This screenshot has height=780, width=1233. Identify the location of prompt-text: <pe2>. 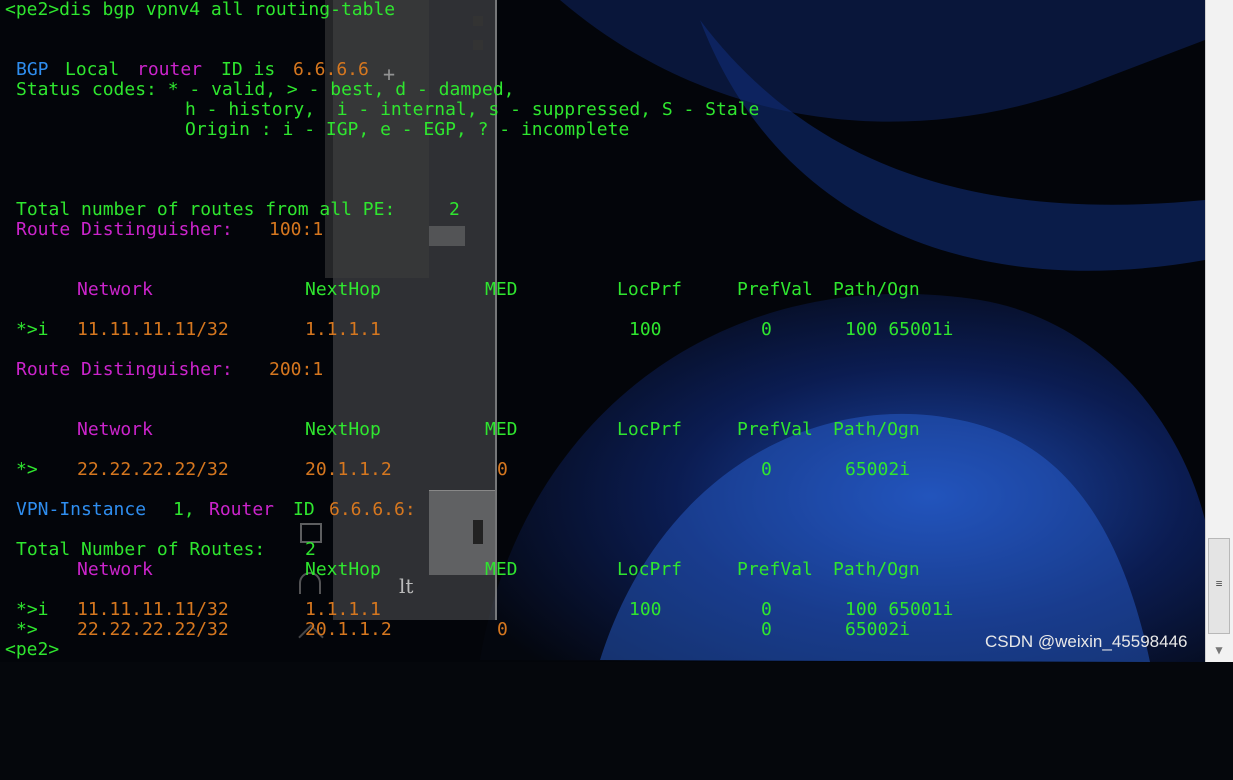
(32, 649).